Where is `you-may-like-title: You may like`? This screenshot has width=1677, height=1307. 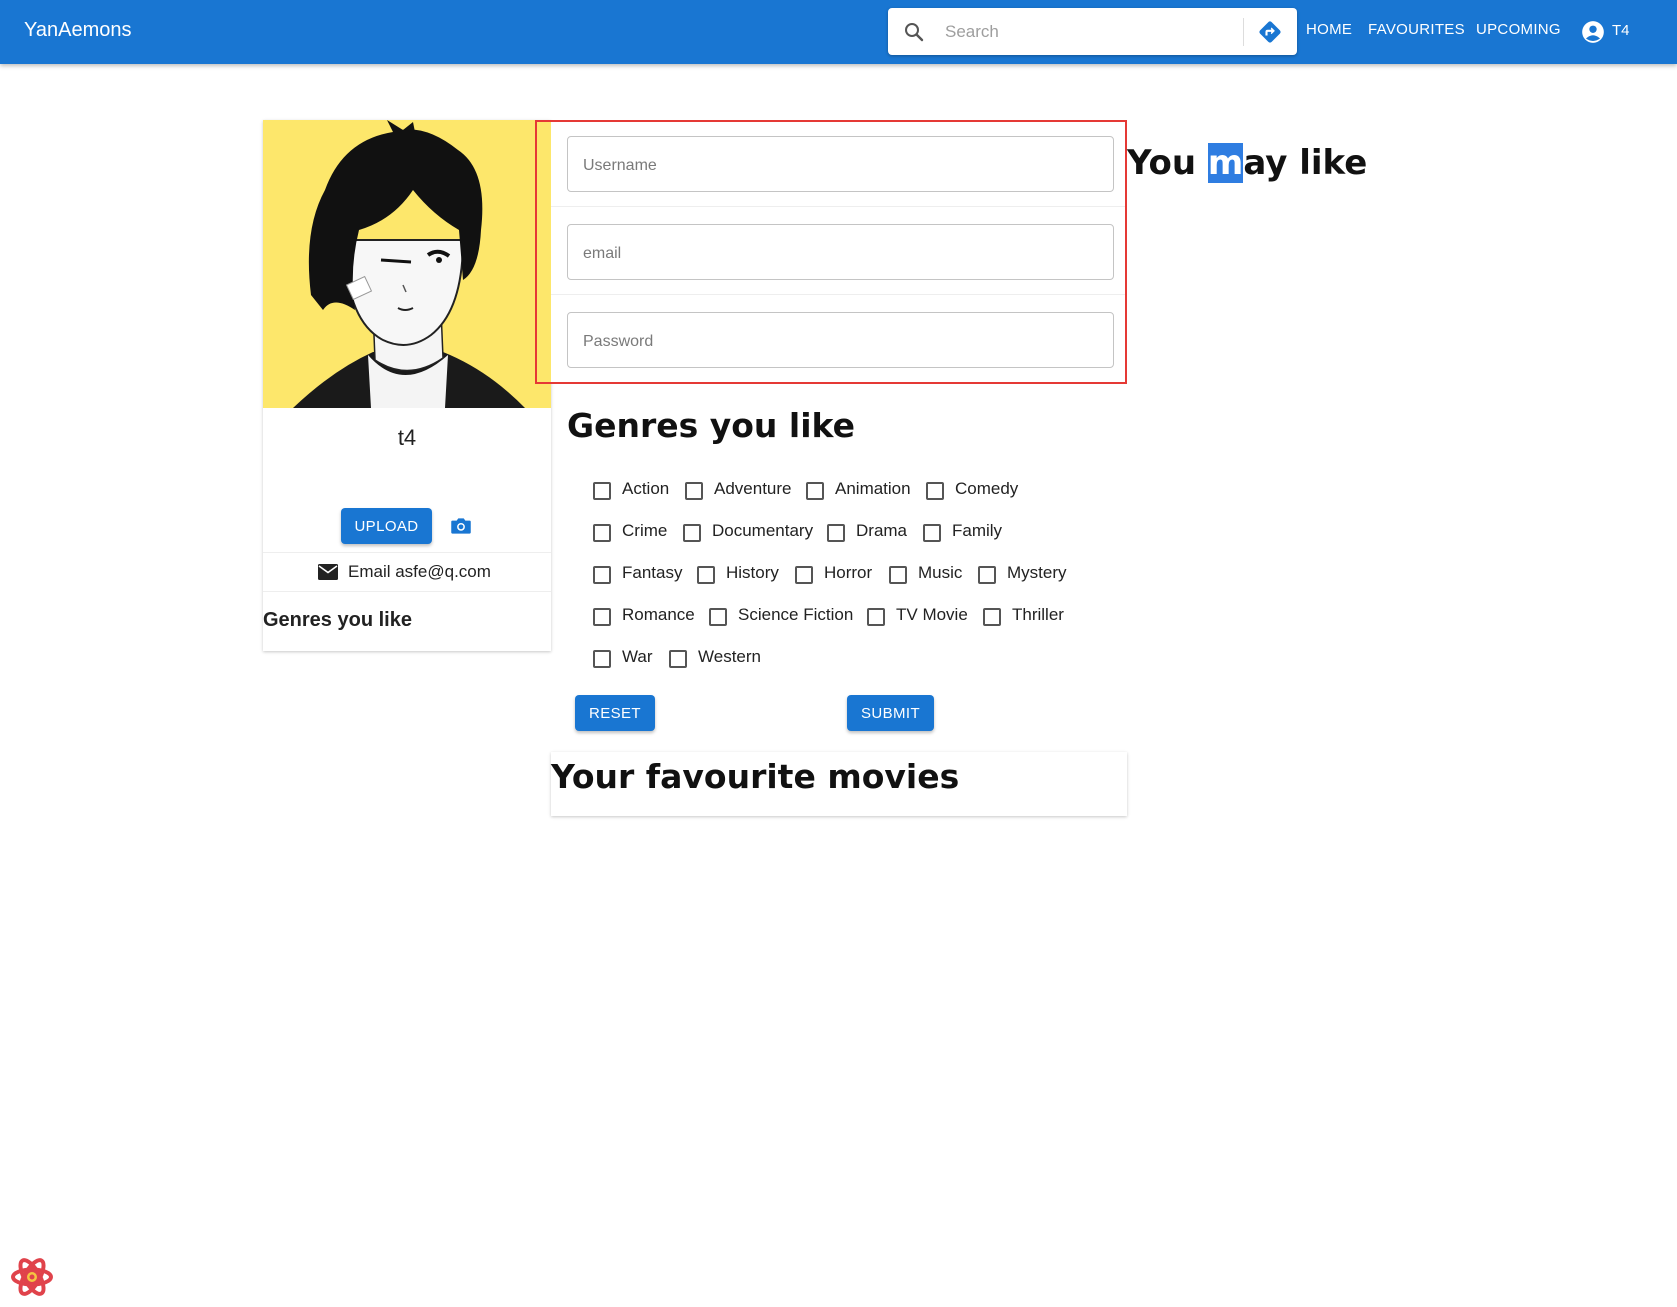 you-may-like-title: You may like is located at coordinates (1247, 163).